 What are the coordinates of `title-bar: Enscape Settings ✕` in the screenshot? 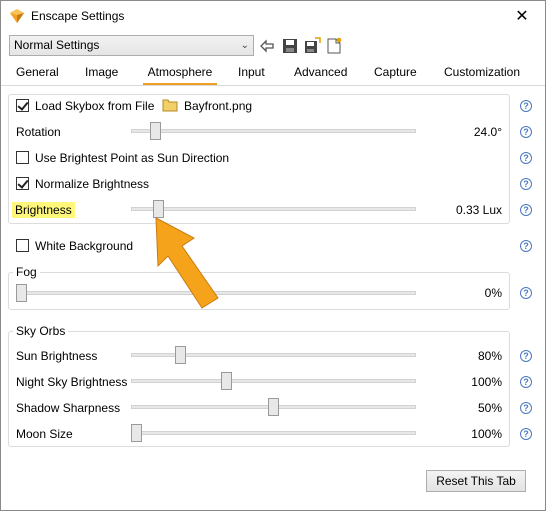 It's located at (273, 16).